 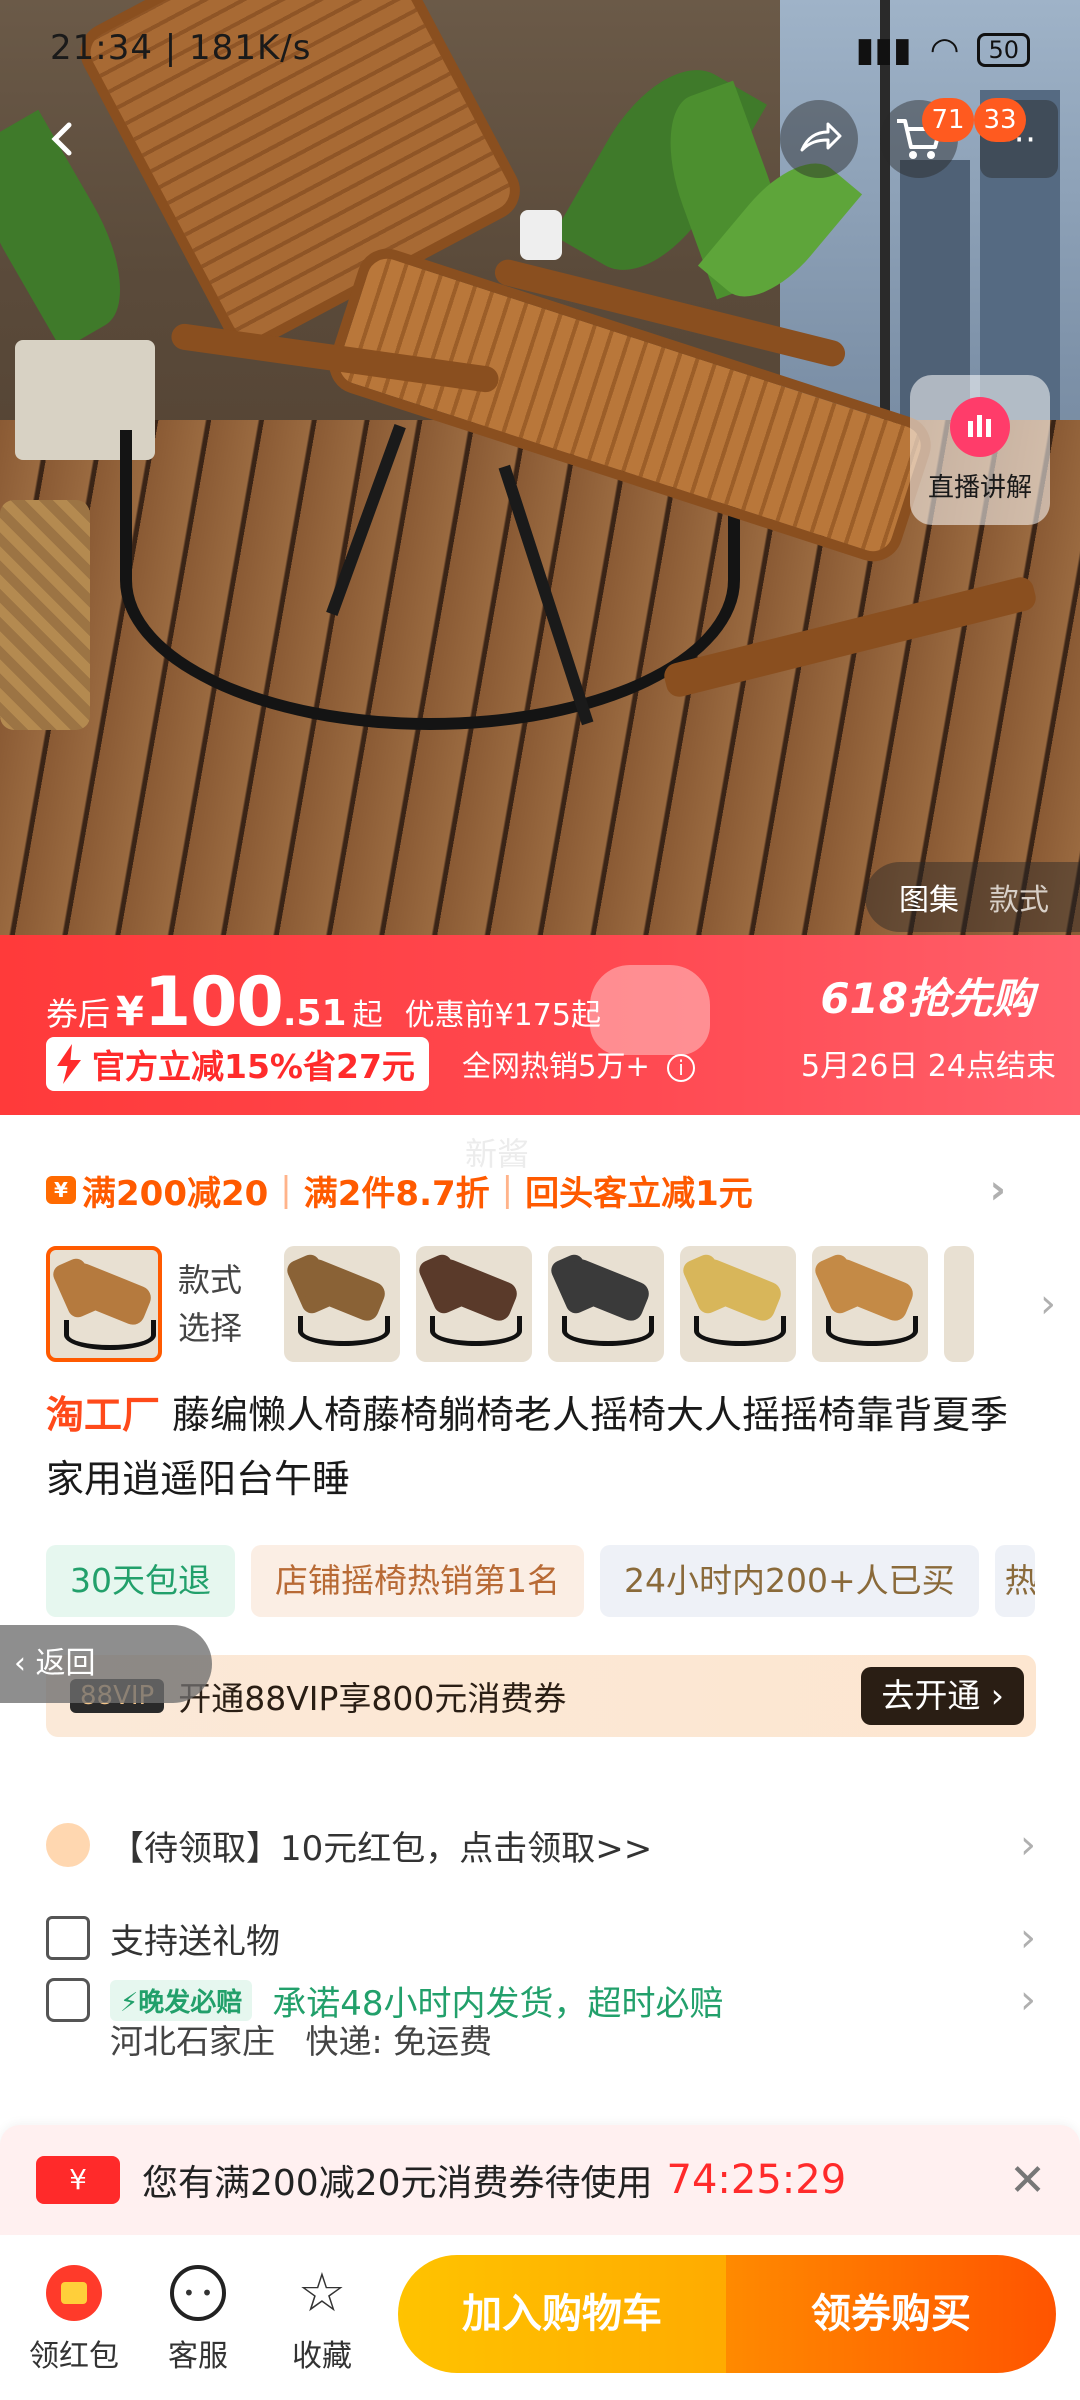 I want to click on gallery-tabs: 图集 款式, so click(x=972, y=897).